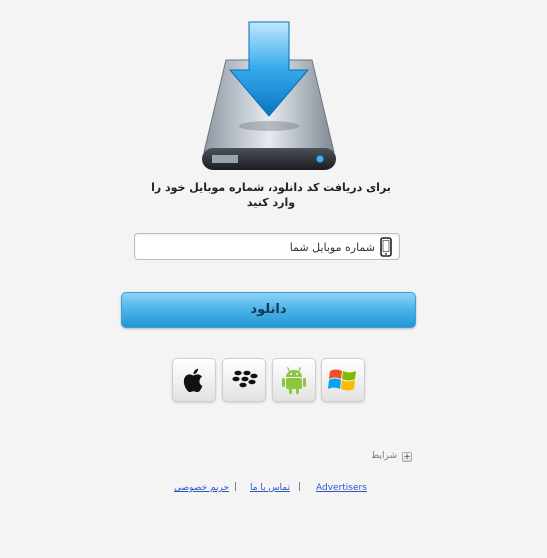 The height and width of the screenshot is (558, 547). Describe the element at coordinates (407, 457) in the screenshot. I see `expand-plus-icon: +` at that location.